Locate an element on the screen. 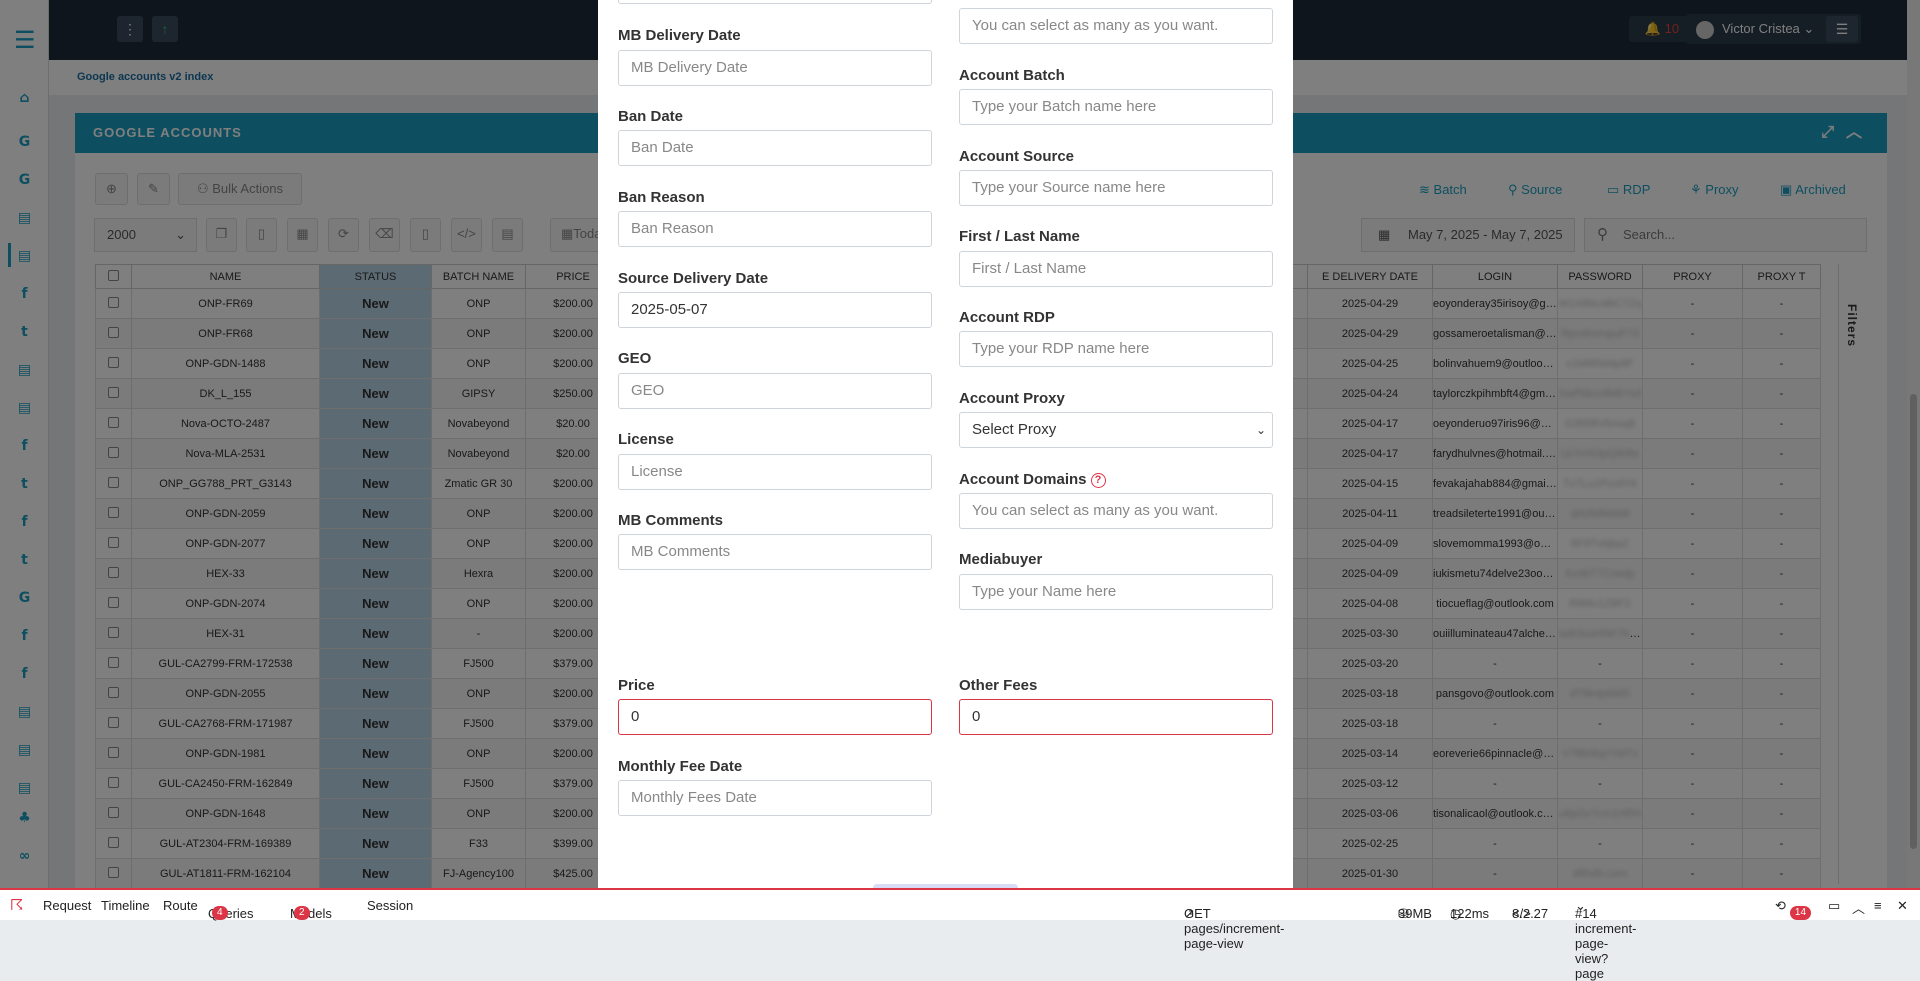  other-fees-input: 0 is located at coordinates (1116, 717).